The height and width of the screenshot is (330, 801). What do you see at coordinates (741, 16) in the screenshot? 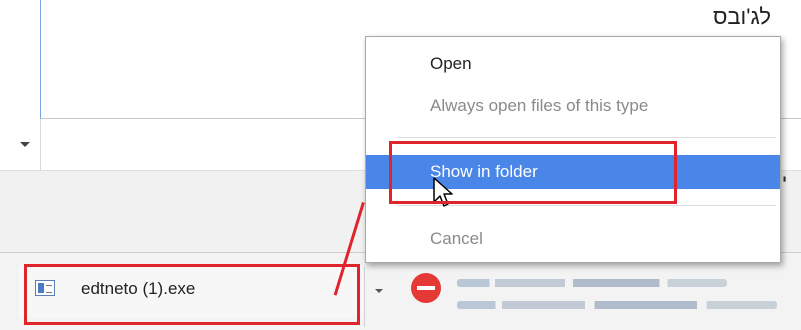
I see `page-text-line-1: לג'ובס` at bounding box center [741, 16].